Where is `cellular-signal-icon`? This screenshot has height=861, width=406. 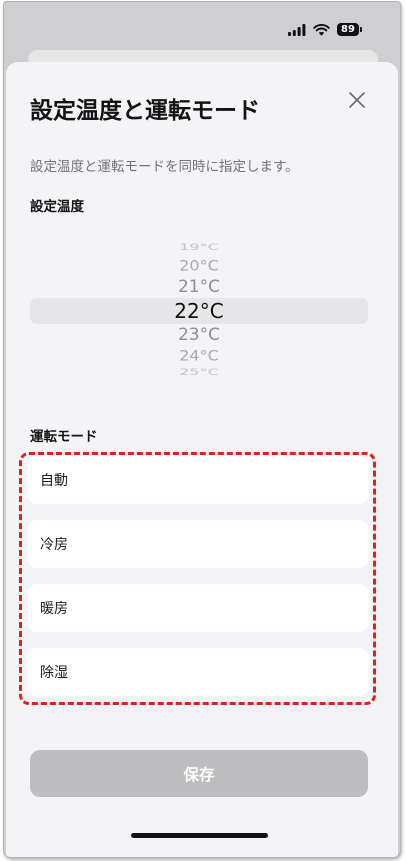
cellular-signal-icon is located at coordinates (297, 30).